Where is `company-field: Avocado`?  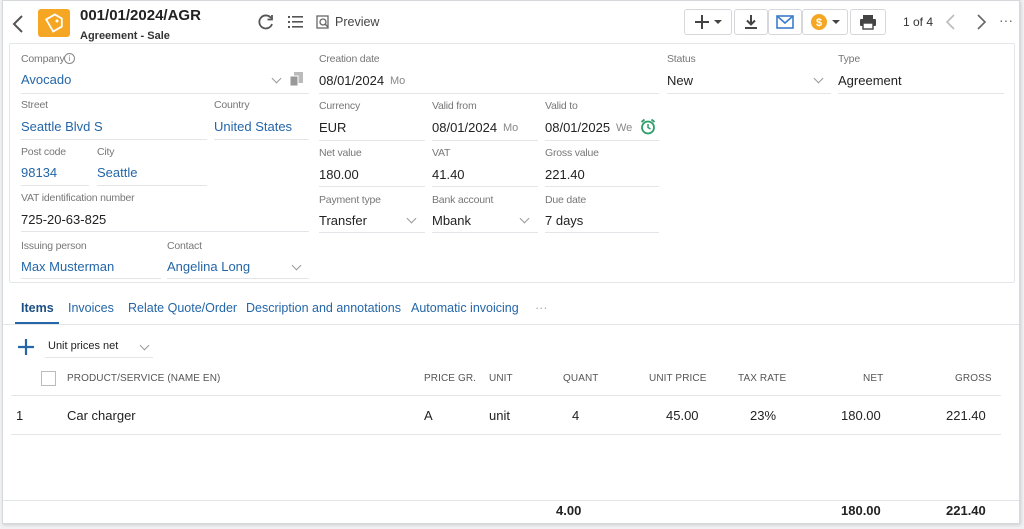 company-field: Avocado is located at coordinates (46, 79).